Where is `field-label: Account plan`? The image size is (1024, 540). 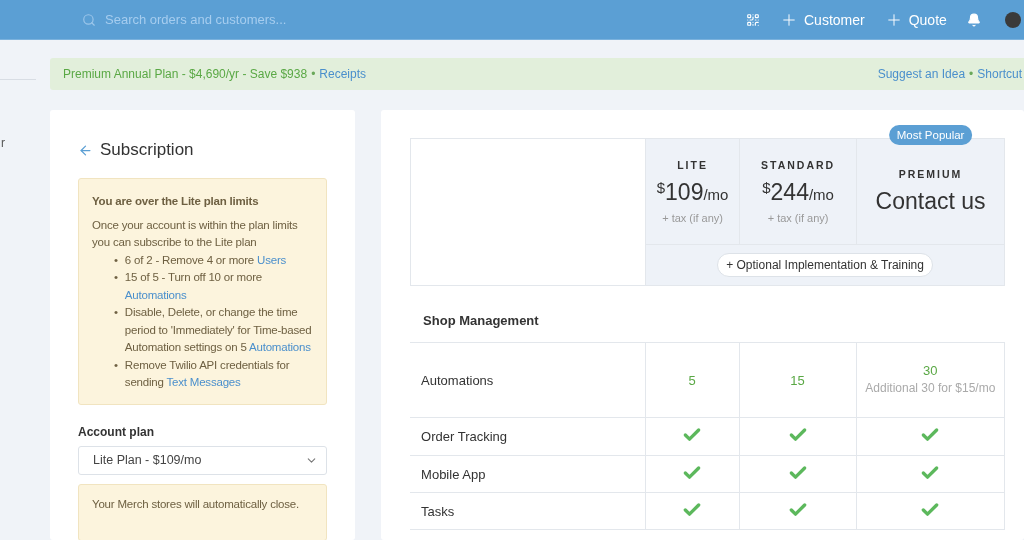 field-label: Account plan is located at coordinates (116, 431).